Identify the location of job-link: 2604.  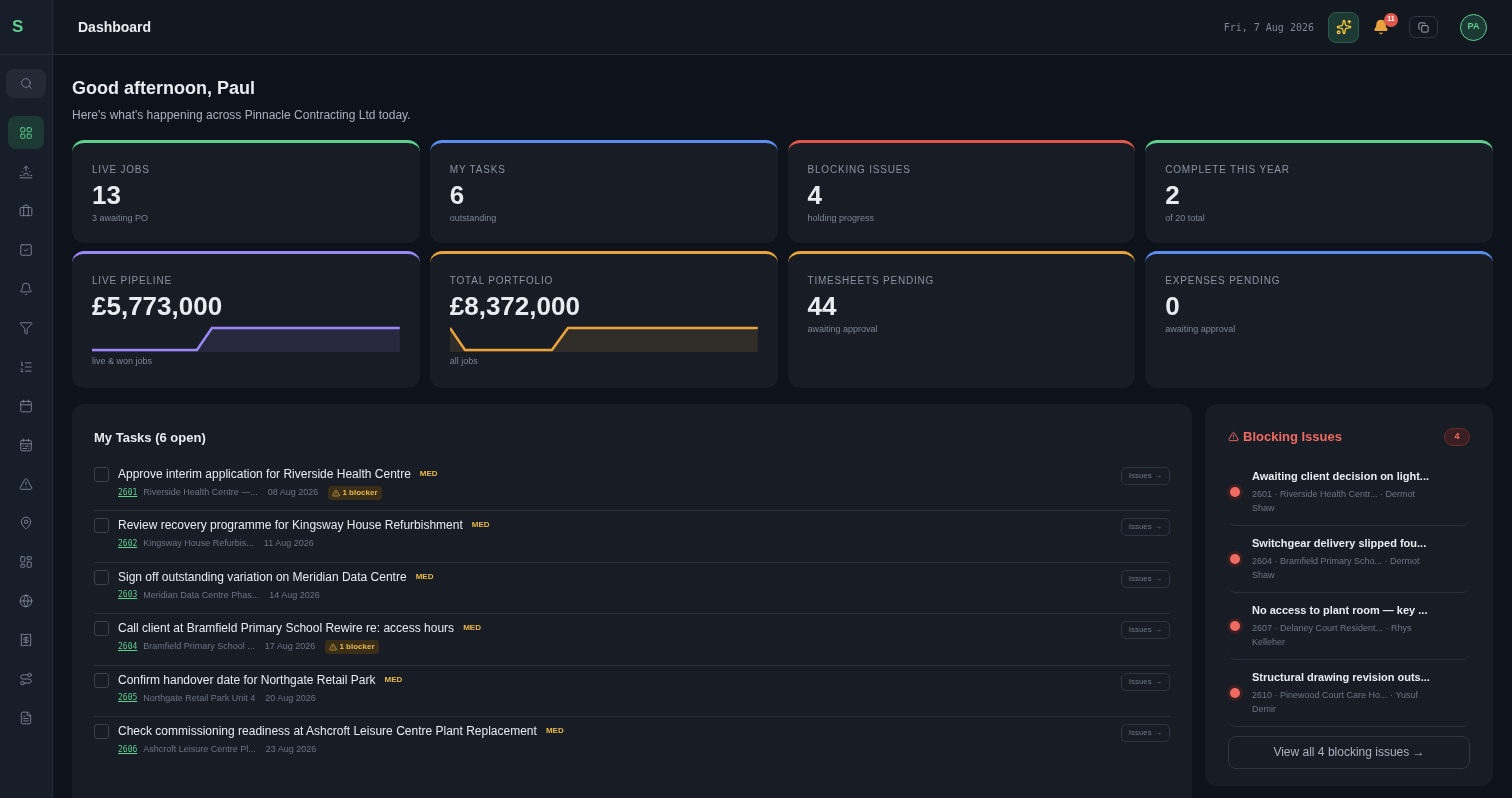
(128, 647).